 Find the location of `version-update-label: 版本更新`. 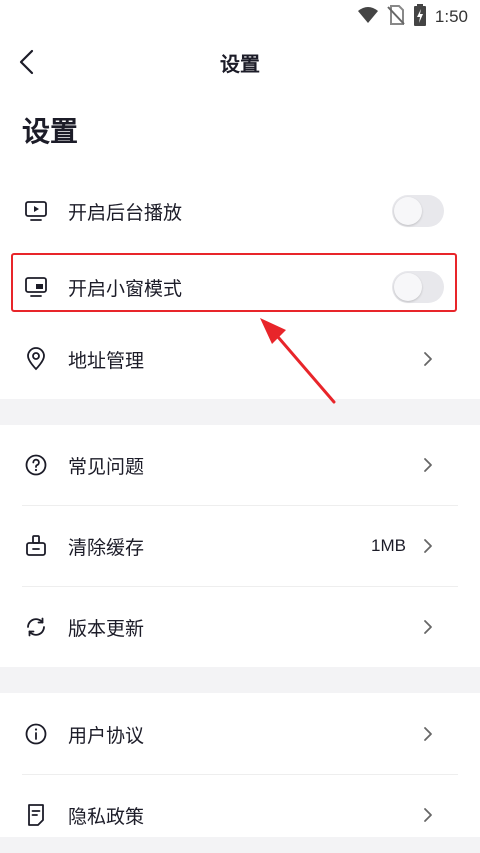

version-update-label: 版本更新 is located at coordinates (106, 628).